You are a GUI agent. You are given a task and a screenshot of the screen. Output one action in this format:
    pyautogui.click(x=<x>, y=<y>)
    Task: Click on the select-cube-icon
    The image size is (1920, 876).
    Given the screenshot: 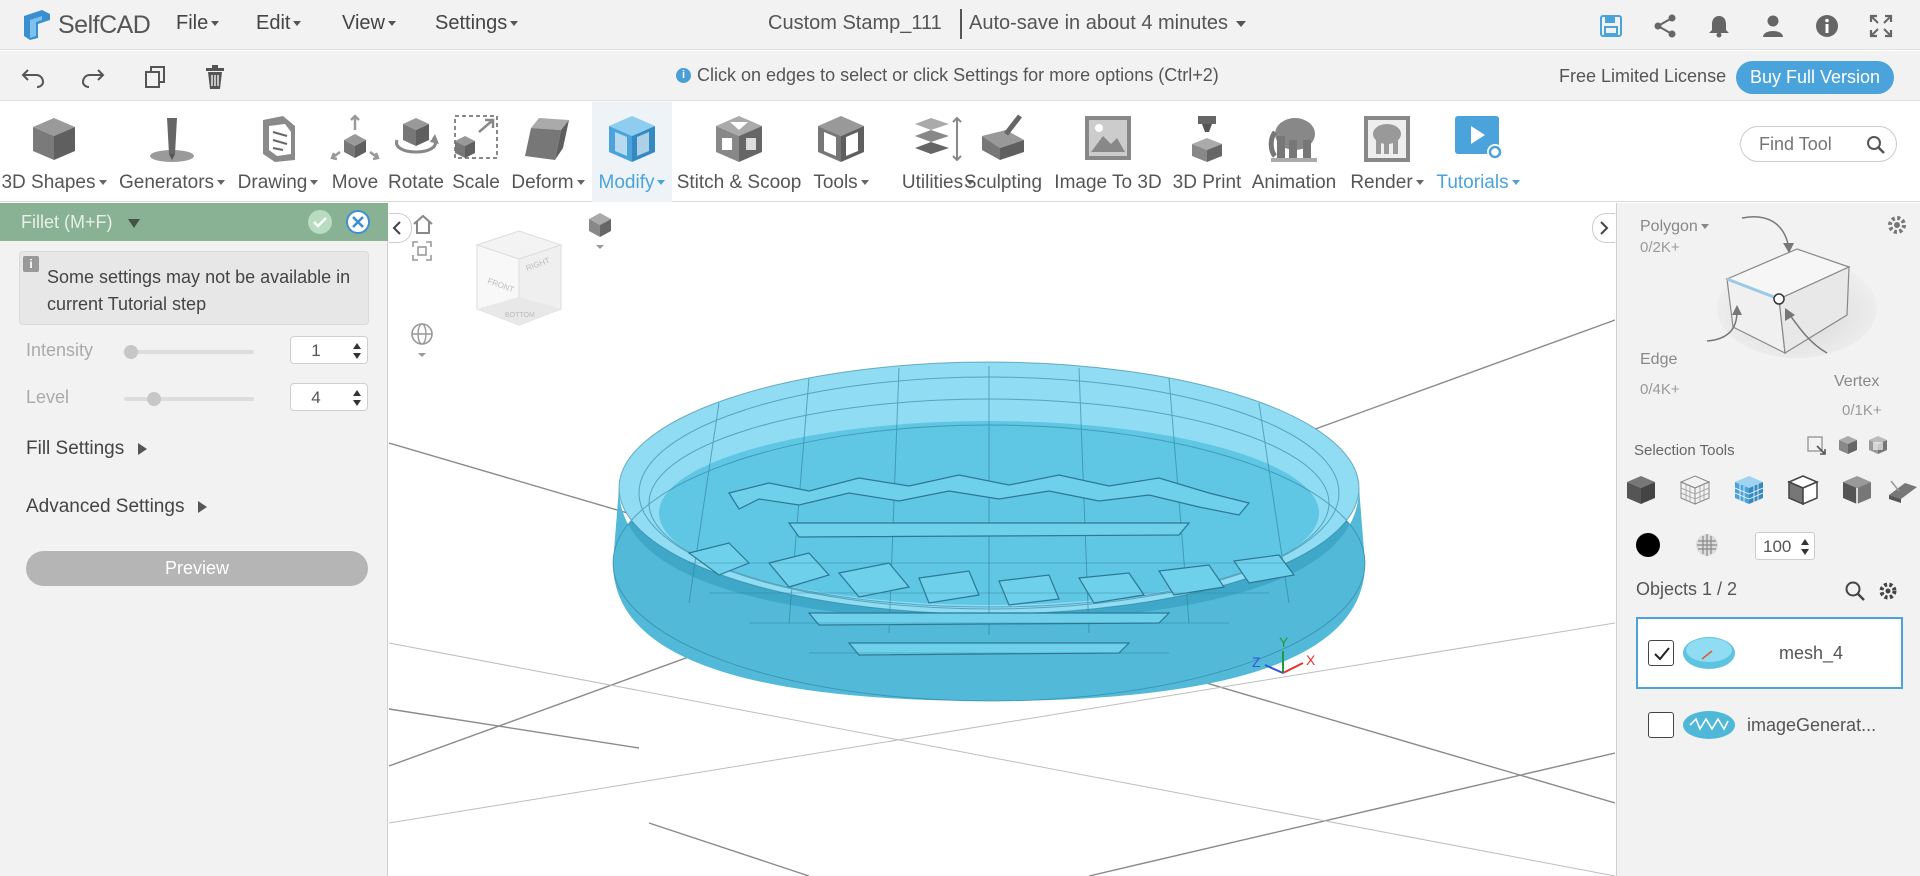 What is the action you would take?
    pyautogui.click(x=1848, y=445)
    